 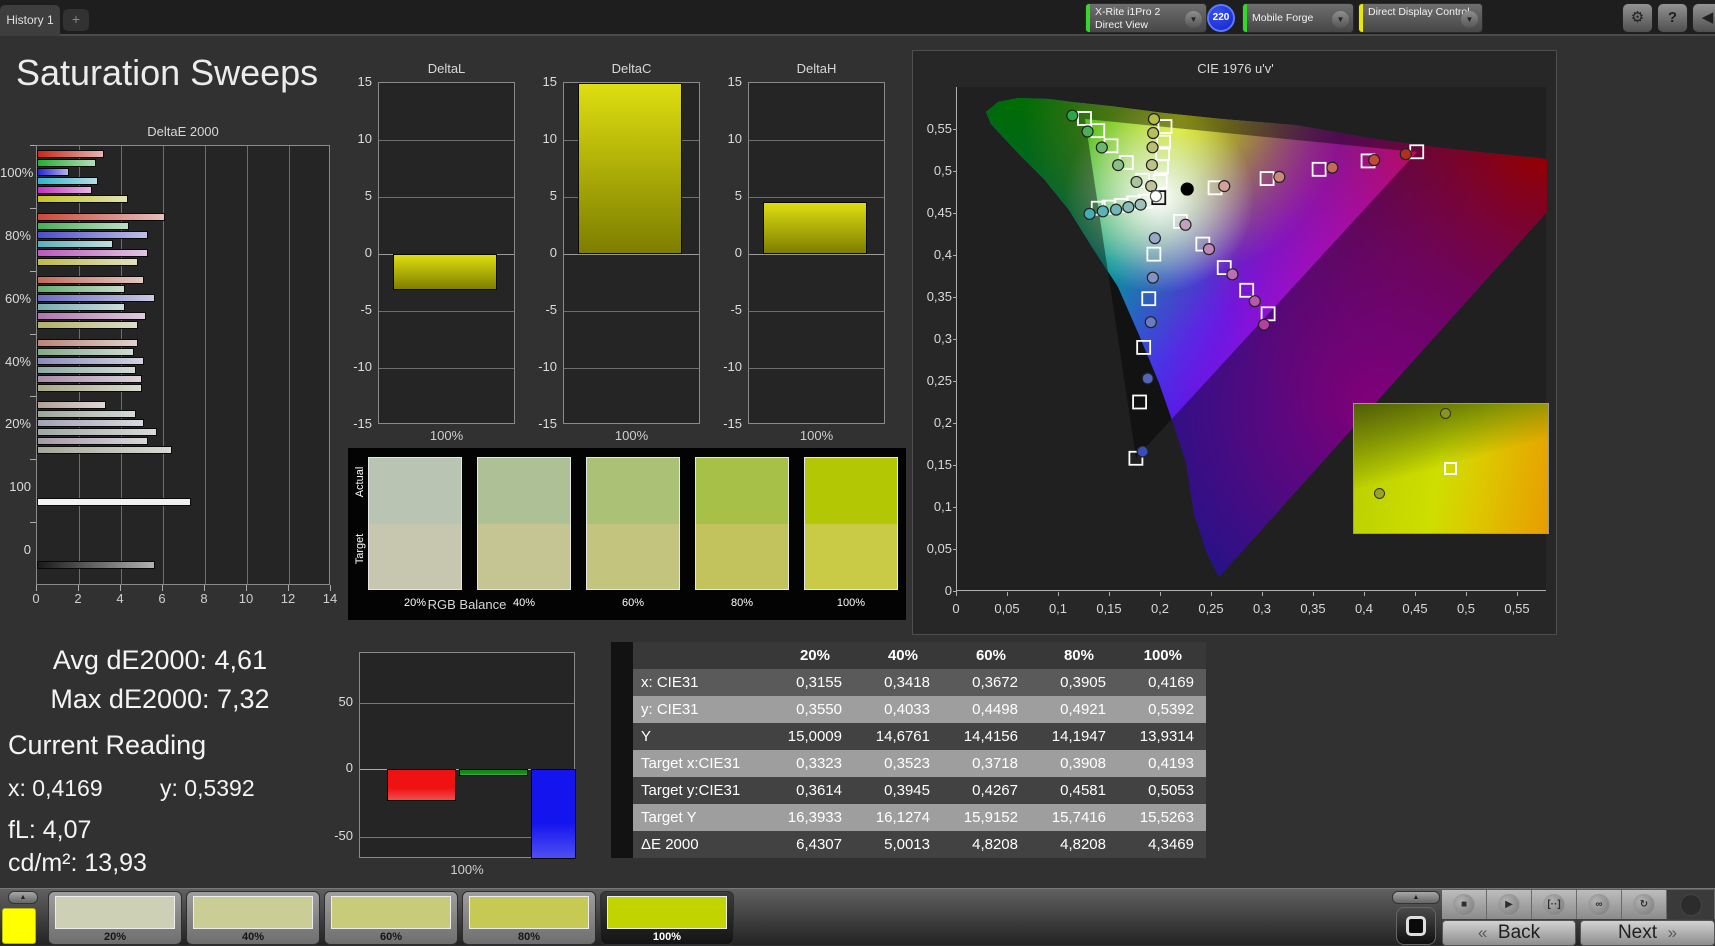 I want to click on pattern-window-button, so click(x=1416, y=926).